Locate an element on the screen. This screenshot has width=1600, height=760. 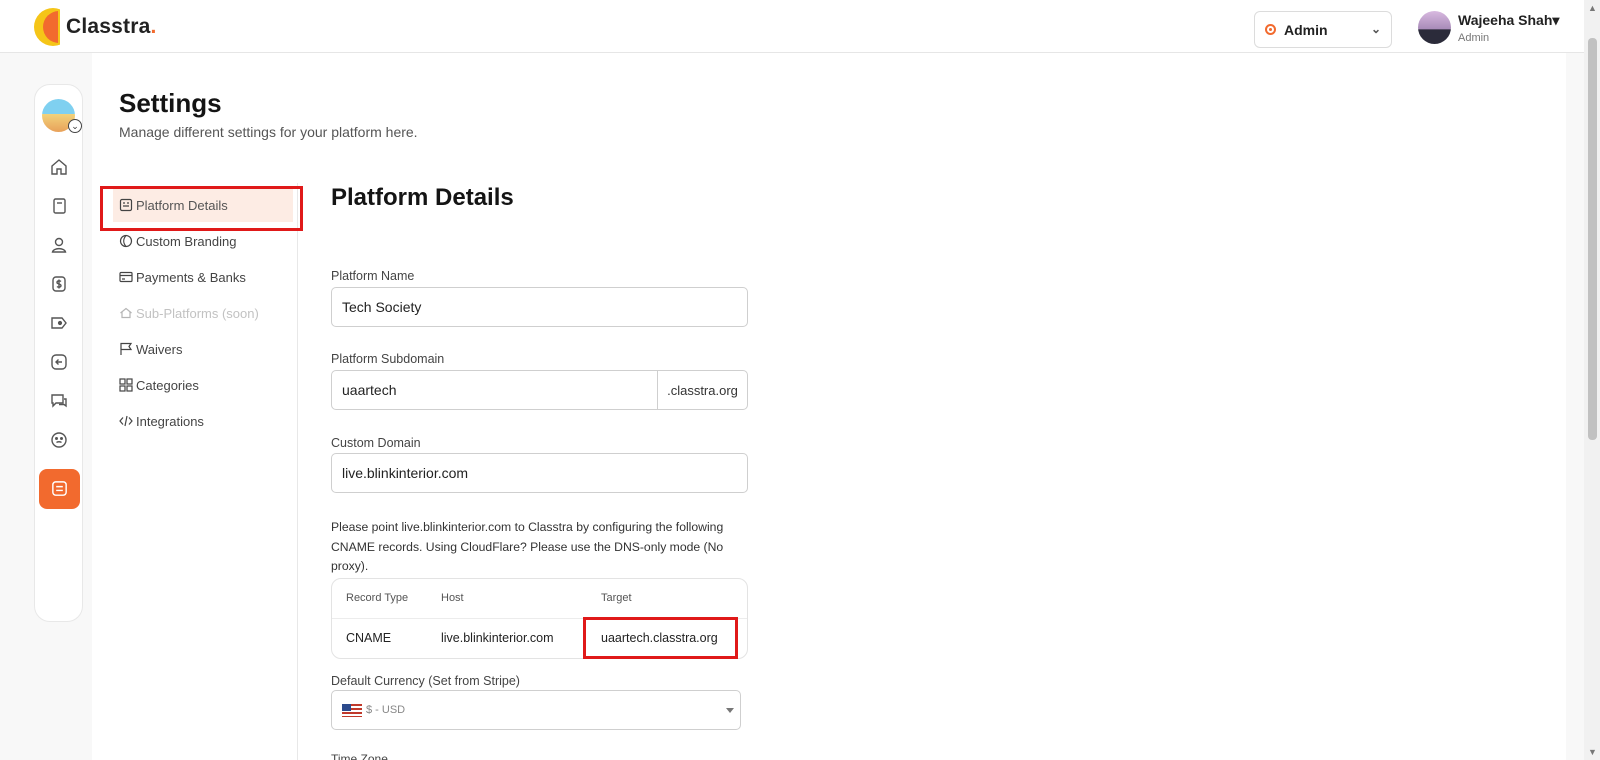
role-select-value: Admin is located at coordinates (1306, 29).